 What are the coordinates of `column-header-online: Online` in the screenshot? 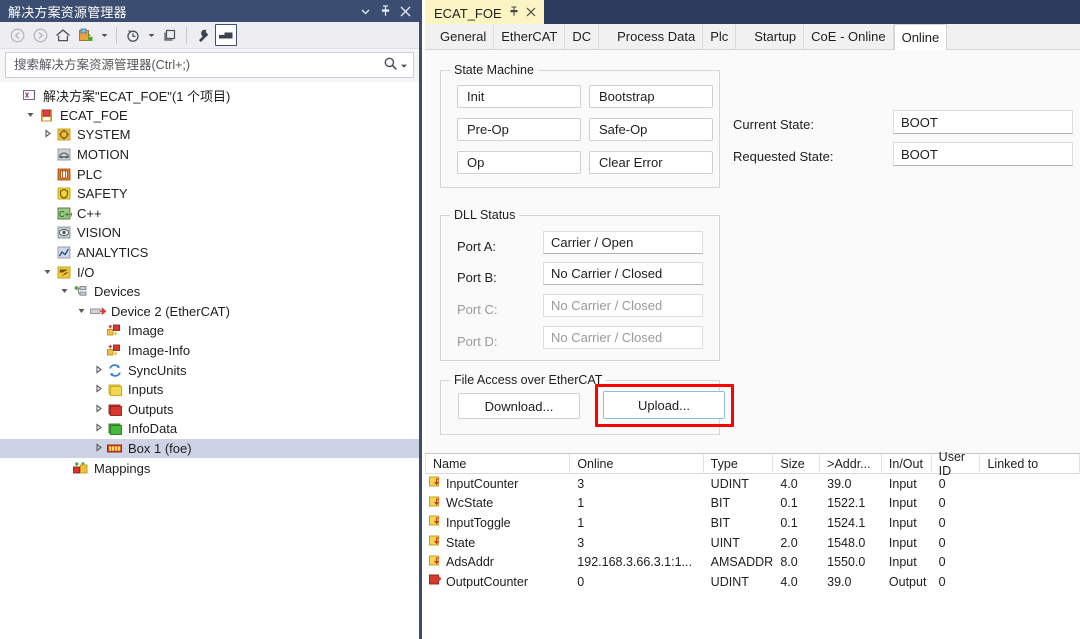 It's located at (637, 464).